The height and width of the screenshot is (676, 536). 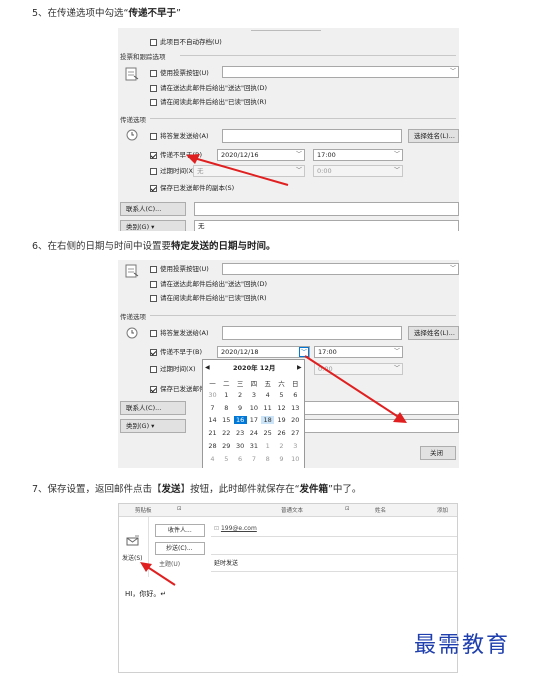 What do you see at coordinates (132, 74) in the screenshot?
I see `voting-icon` at bounding box center [132, 74].